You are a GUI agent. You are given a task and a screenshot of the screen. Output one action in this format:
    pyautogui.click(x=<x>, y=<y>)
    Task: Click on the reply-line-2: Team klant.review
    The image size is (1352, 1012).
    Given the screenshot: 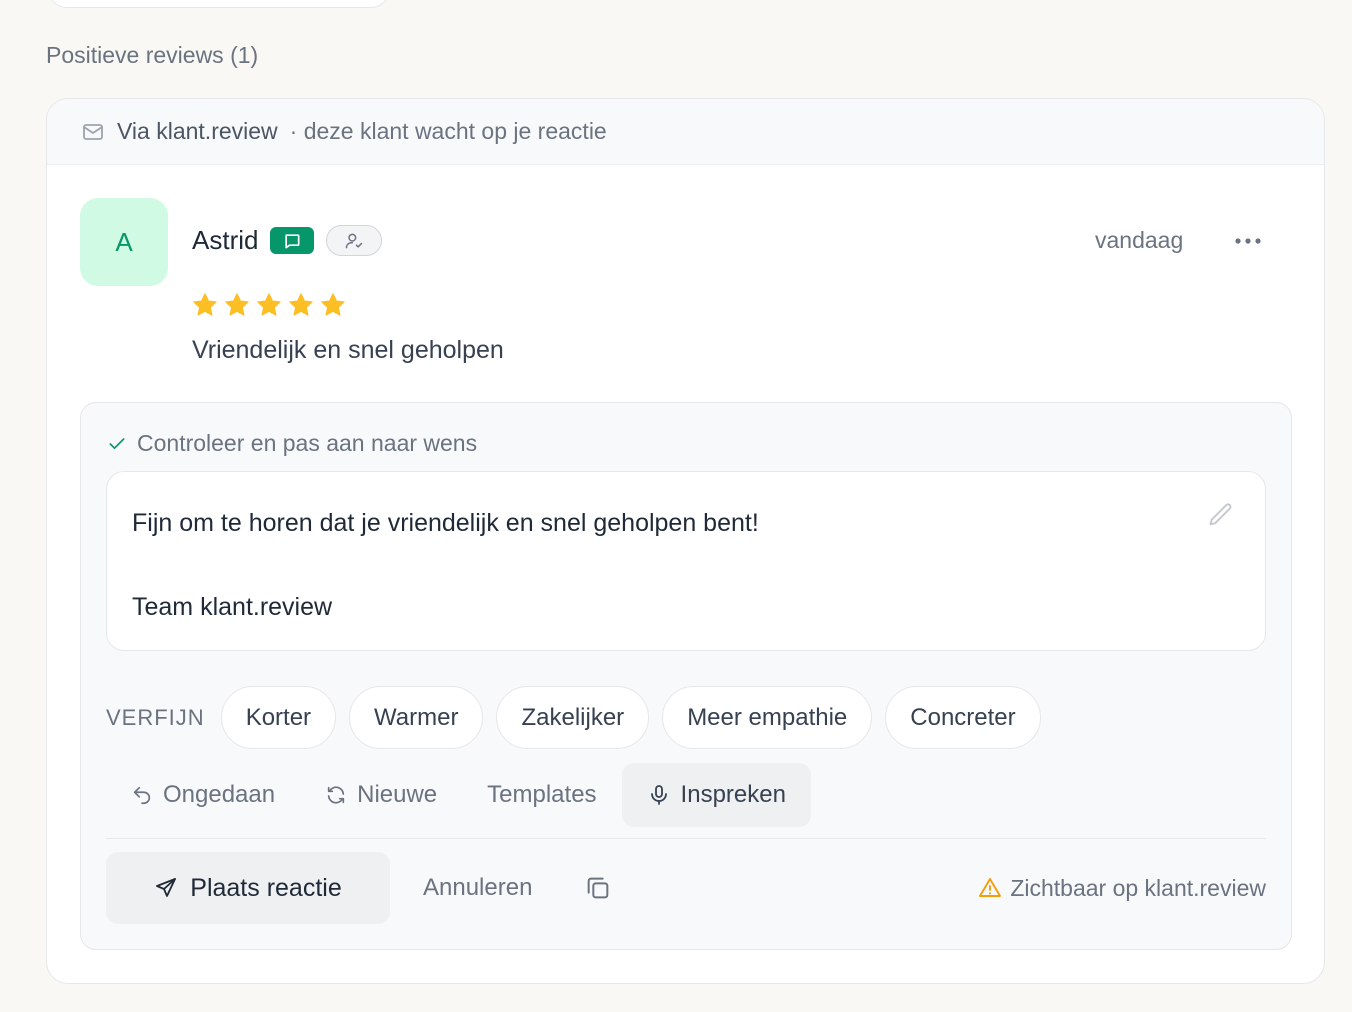 What is the action you would take?
    pyautogui.click(x=232, y=607)
    